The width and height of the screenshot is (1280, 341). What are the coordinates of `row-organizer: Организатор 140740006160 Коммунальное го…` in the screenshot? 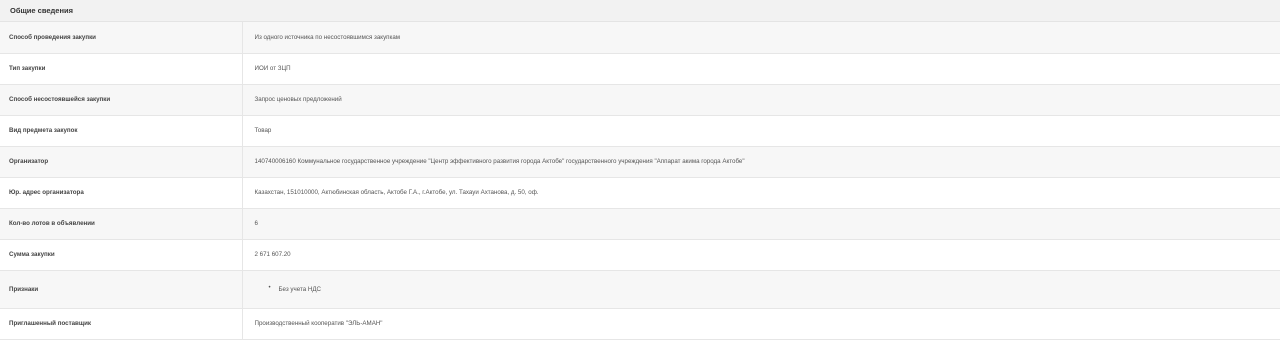 It's located at (640, 162).